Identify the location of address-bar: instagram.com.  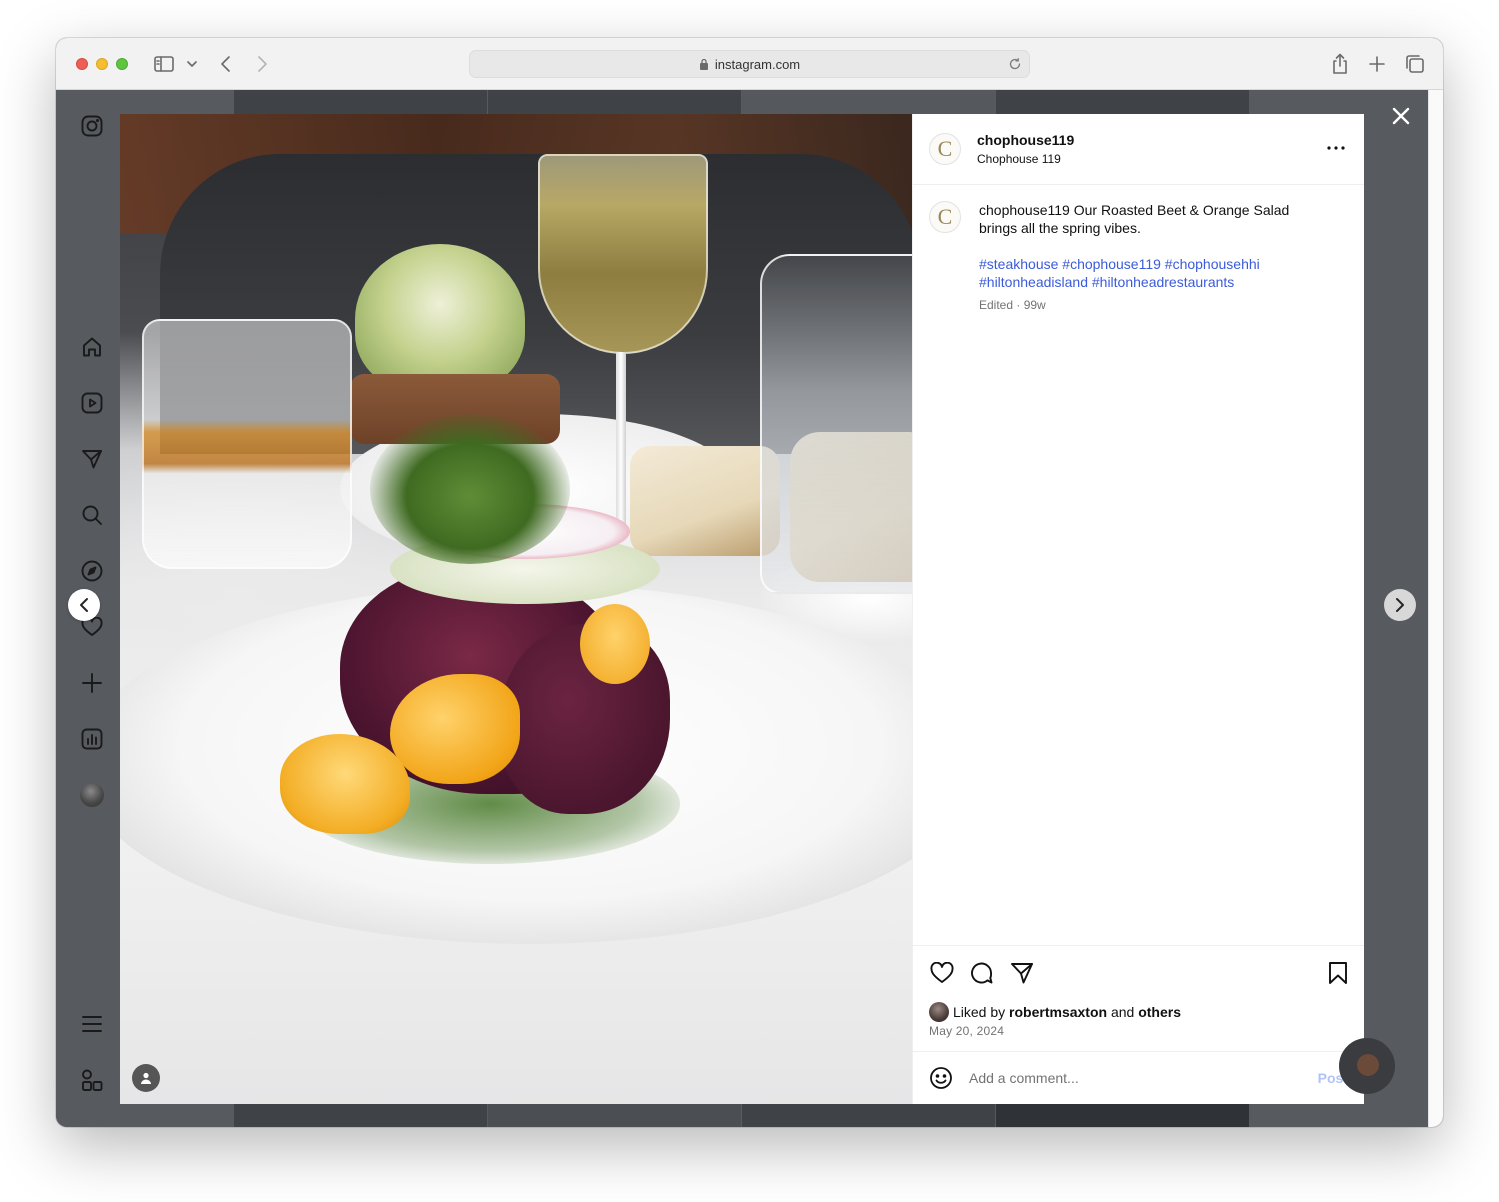
(749, 64).